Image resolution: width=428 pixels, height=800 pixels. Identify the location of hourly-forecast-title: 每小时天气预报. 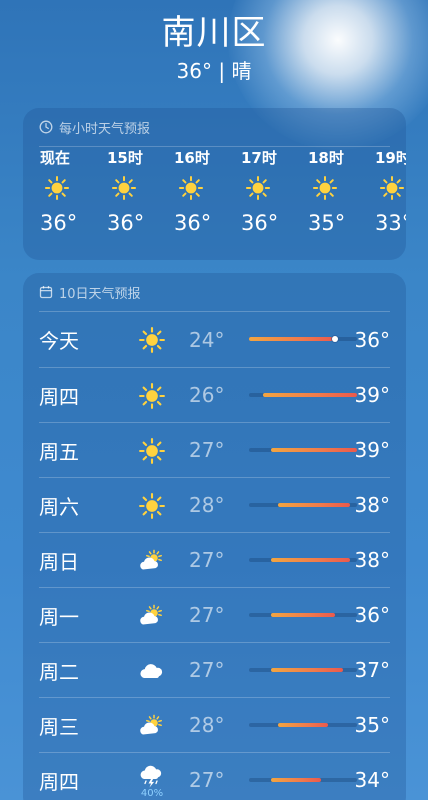
(105, 129).